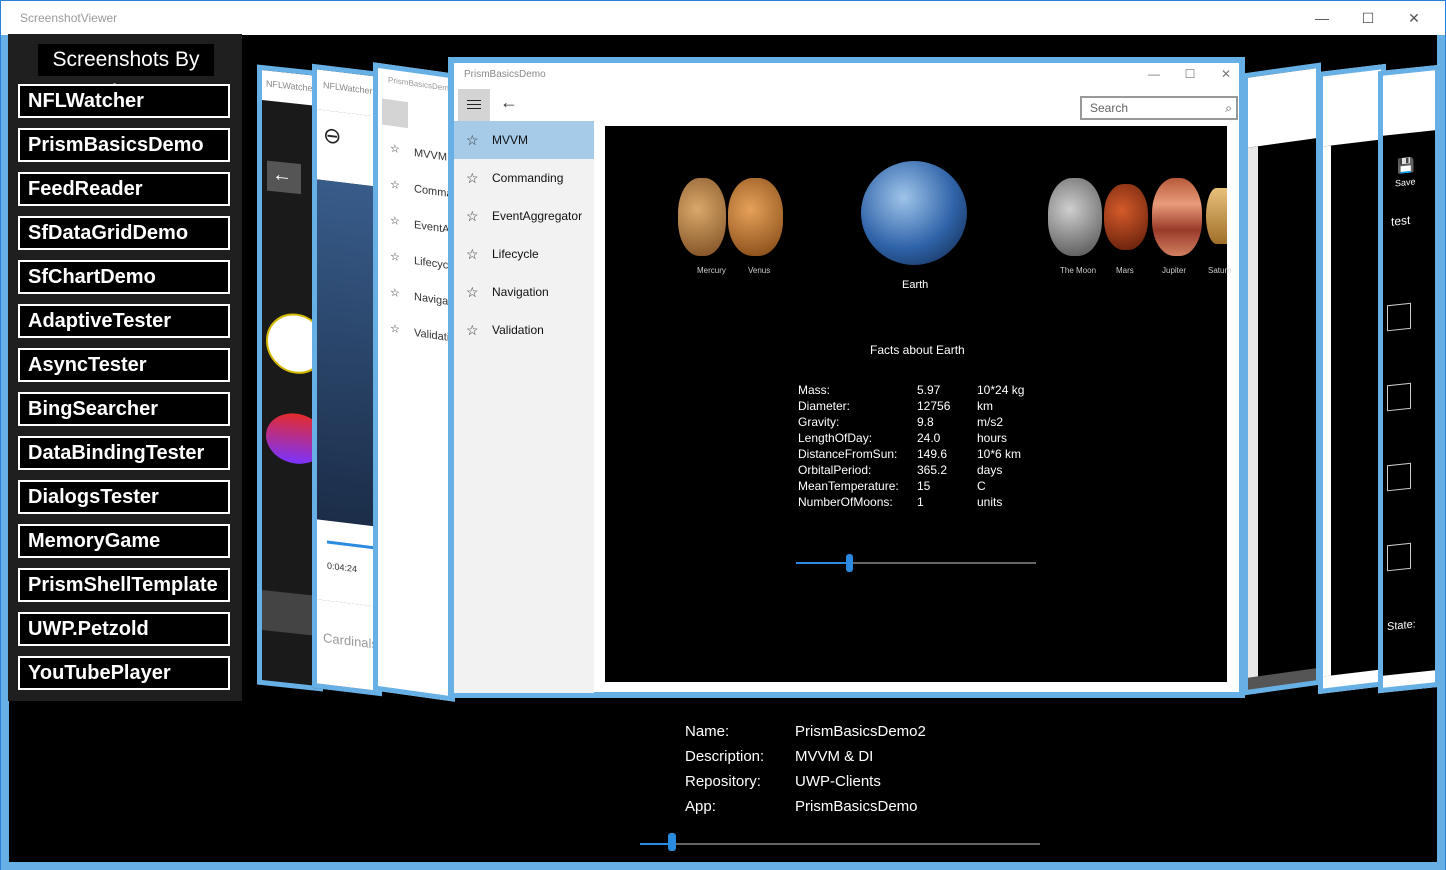 The width and height of the screenshot is (1446, 870). I want to click on detail-description: Description: MVVM & DI, so click(779, 756).